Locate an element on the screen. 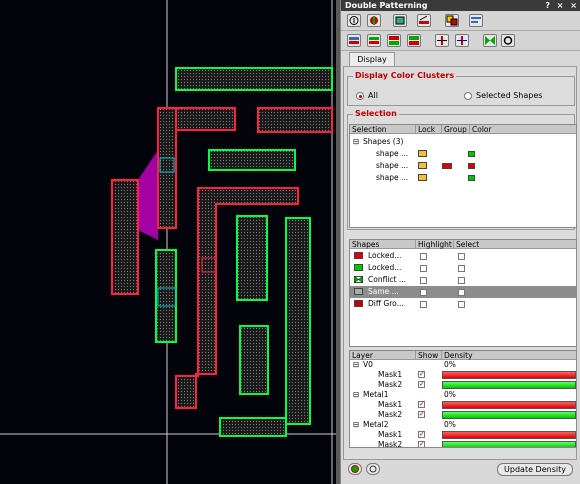 Image resolution: width=580 pixels, height=484 pixels. window-title: Double Patterning ? × × is located at coordinates (460, 5).